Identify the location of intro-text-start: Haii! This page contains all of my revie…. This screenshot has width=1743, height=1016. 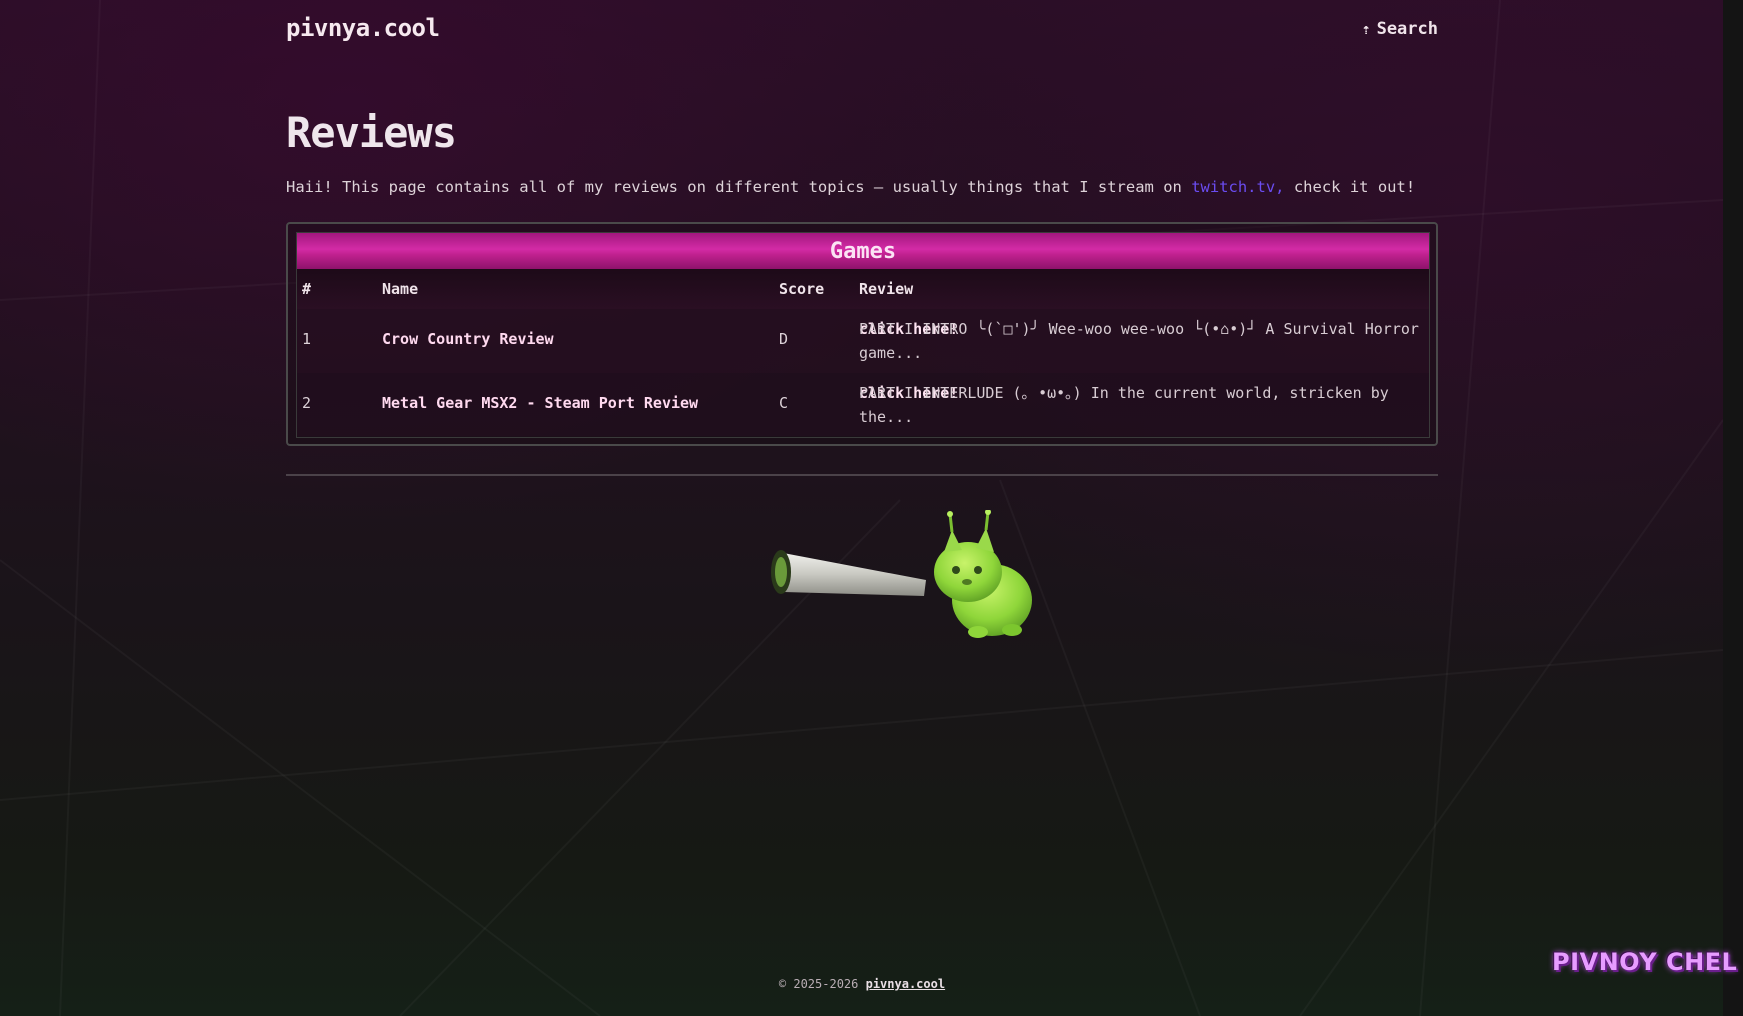
(739, 187).